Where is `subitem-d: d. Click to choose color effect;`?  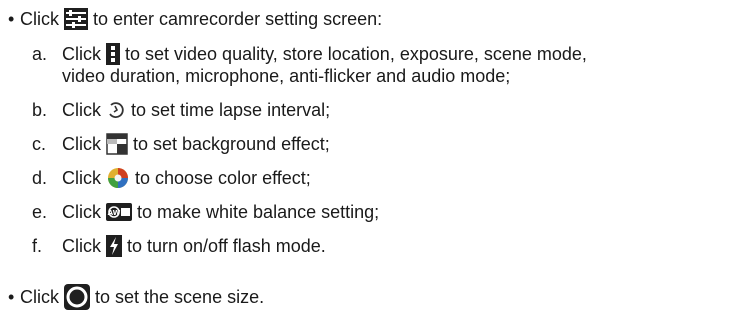 subitem-d: d. Click to choose color effect; is located at coordinates (171, 178).